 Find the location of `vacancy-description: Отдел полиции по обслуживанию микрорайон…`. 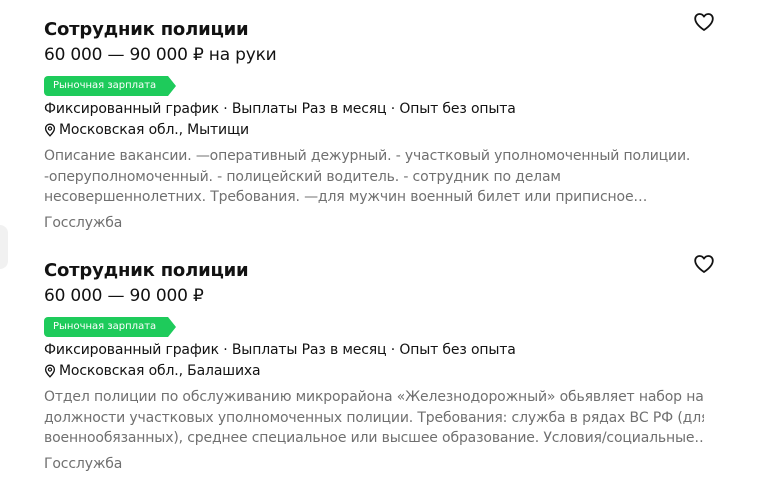

vacancy-description: Отдел полиции по обслуживанию микрорайон… is located at coordinates (374, 418).